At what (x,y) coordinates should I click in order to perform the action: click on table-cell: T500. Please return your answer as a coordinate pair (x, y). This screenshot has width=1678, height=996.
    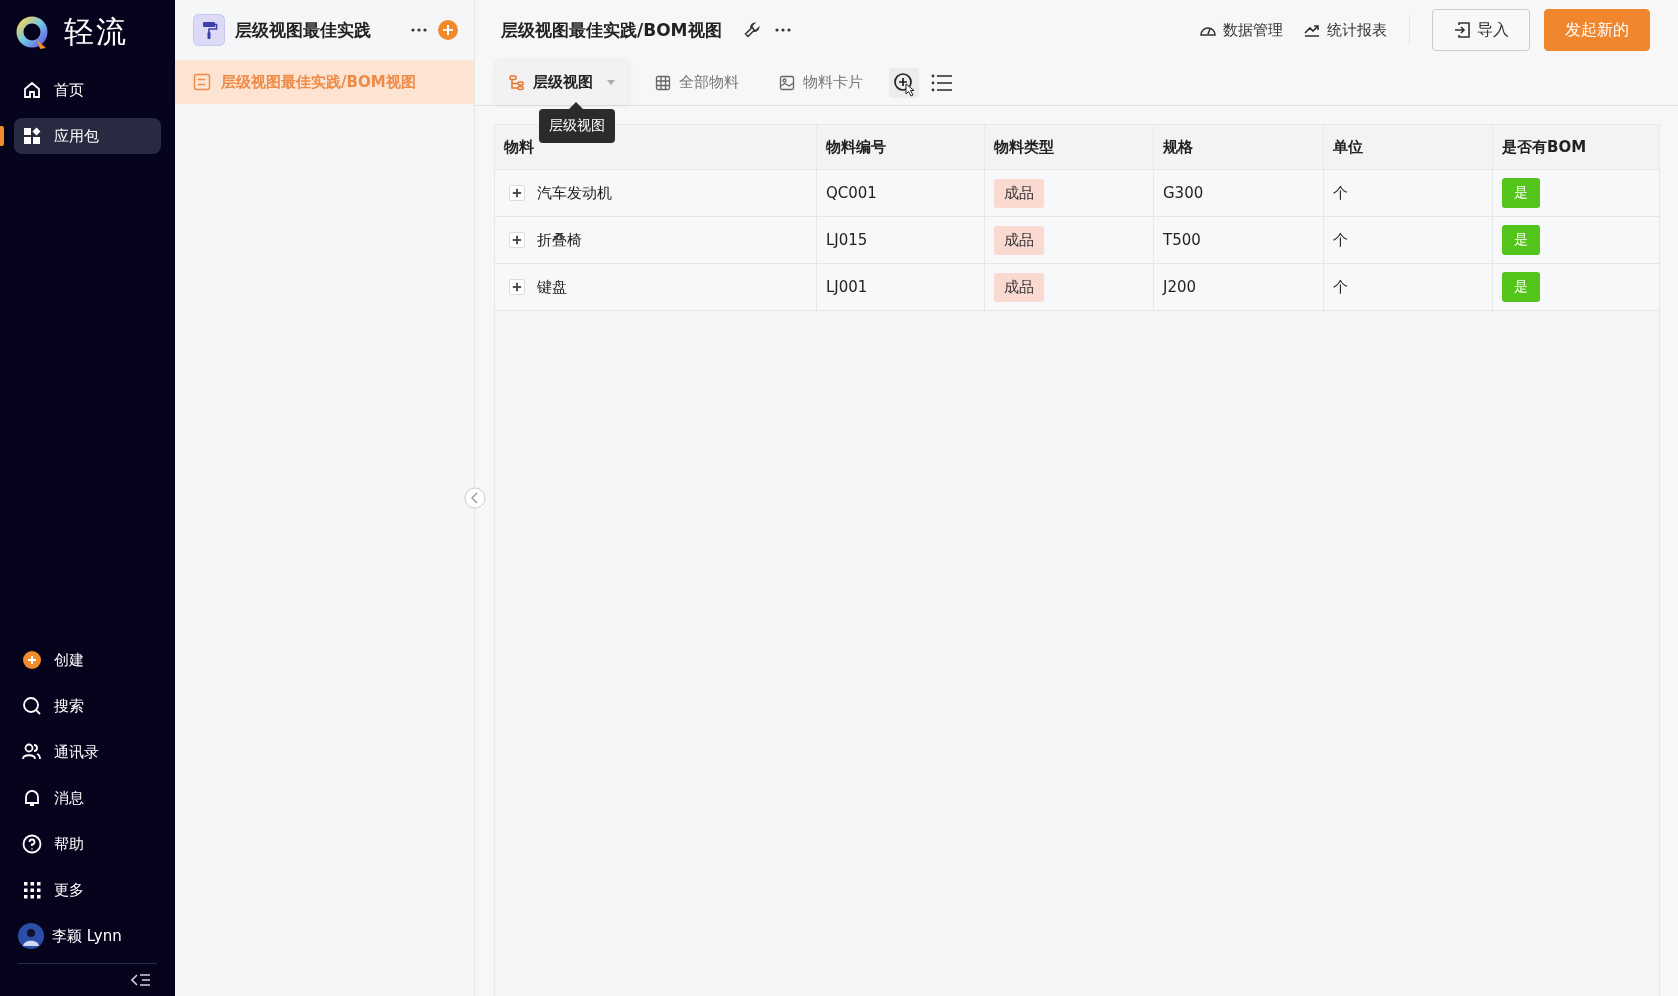
    Looking at the image, I should click on (1182, 240).